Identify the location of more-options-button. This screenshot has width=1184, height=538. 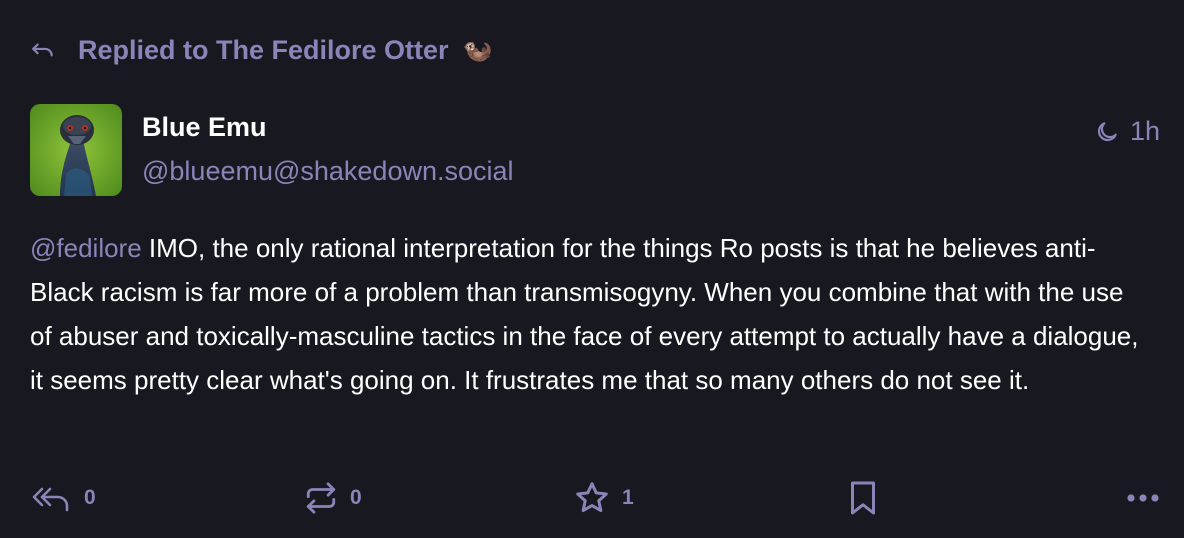
(1143, 498).